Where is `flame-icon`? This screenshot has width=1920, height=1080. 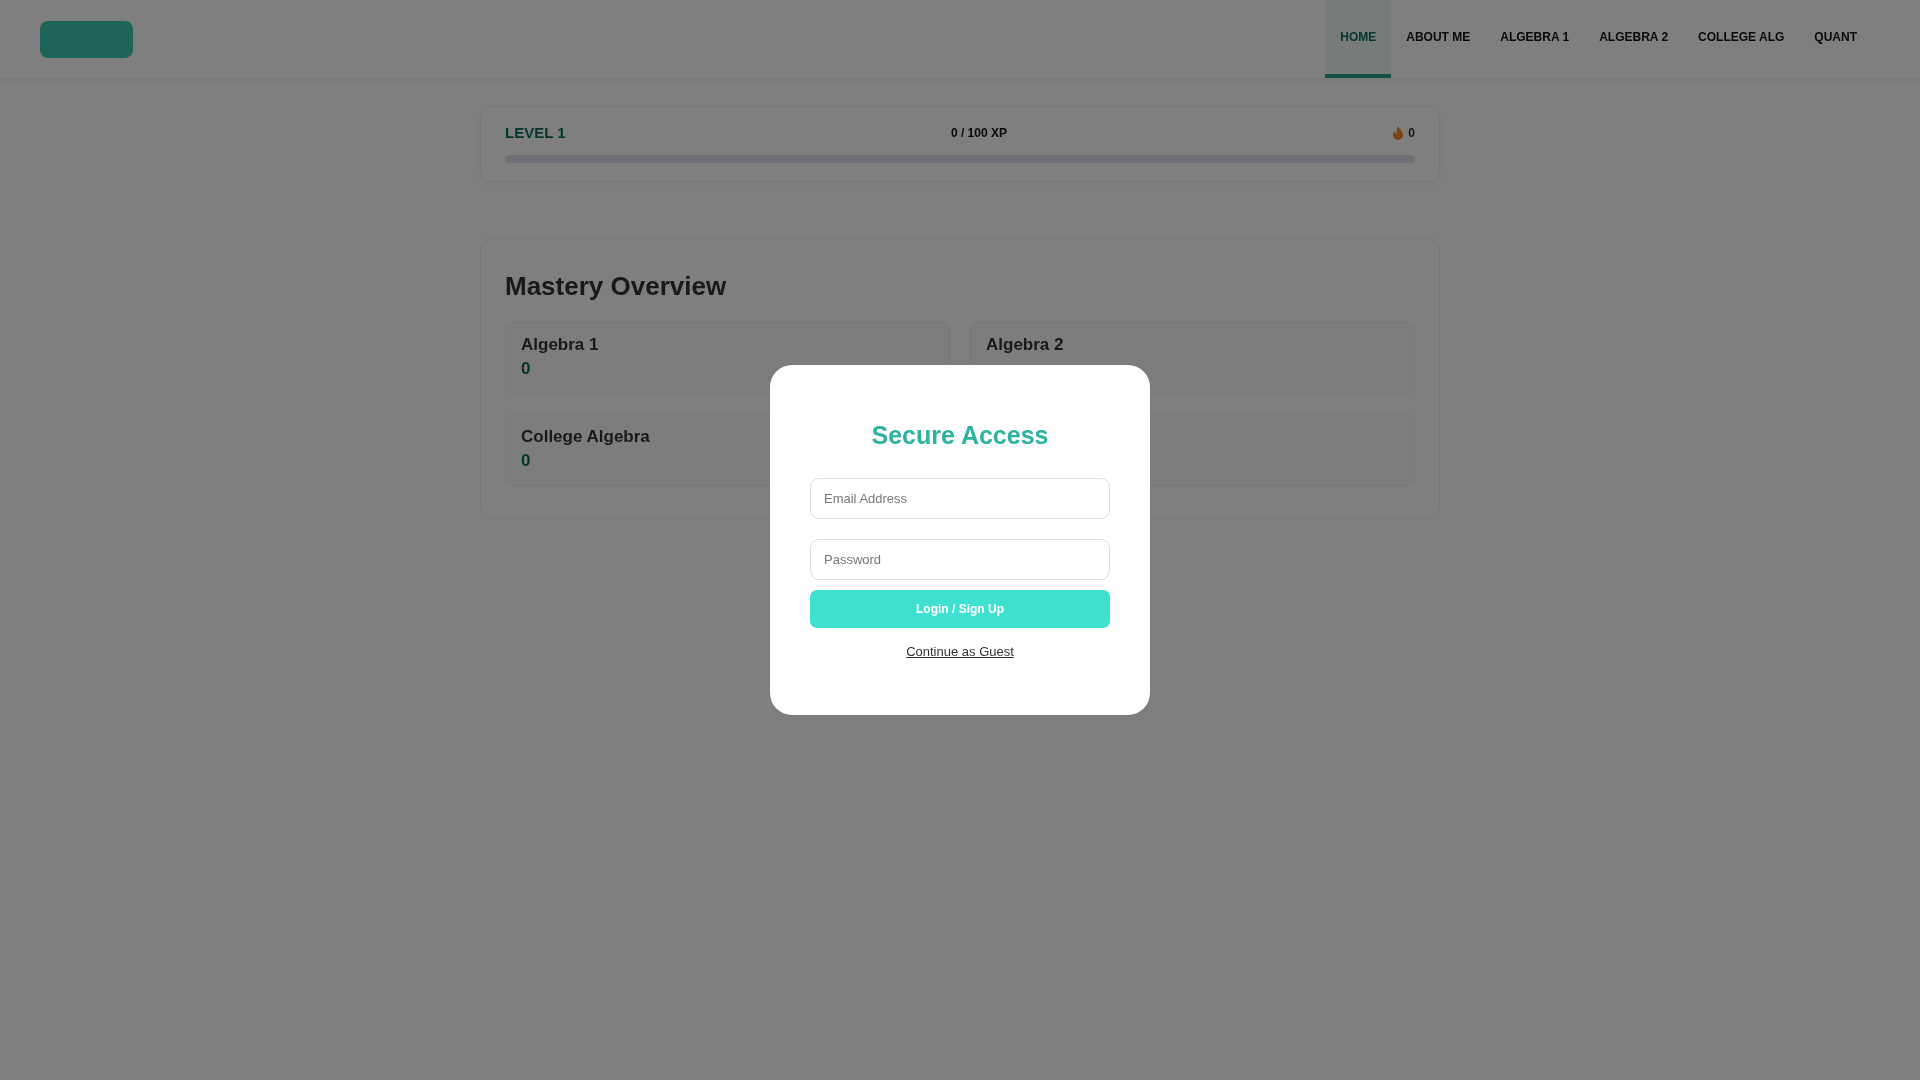 flame-icon is located at coordinates (1398, 132).